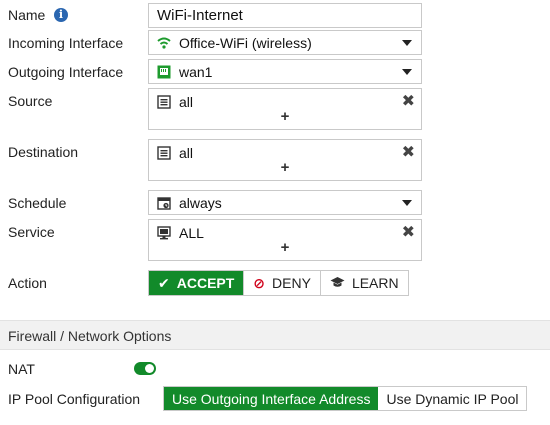  I want to click on outgoing-interface-value: wan1, so click(196, 71).